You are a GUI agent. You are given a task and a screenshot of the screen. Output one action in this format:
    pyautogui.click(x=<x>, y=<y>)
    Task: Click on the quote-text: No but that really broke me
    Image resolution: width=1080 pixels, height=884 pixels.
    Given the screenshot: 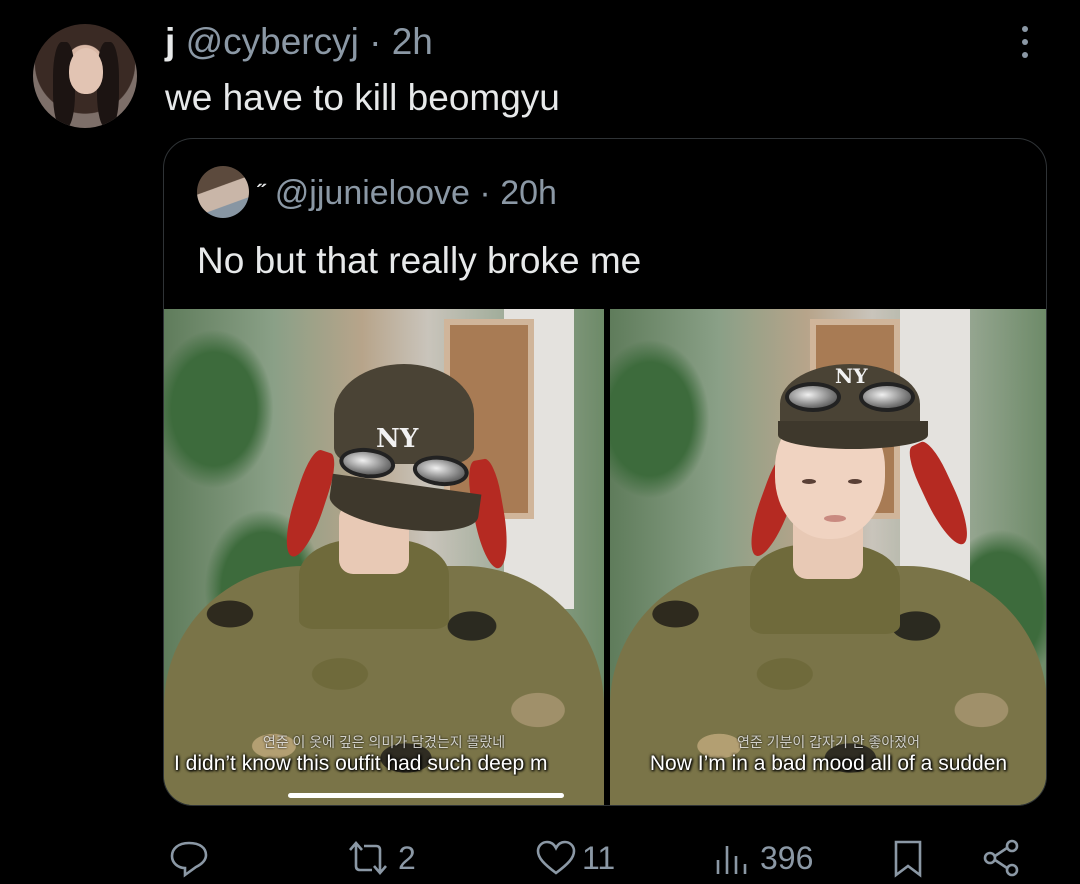 What is the action you would take?
    pyautogui.click(x=419, y=260)
    